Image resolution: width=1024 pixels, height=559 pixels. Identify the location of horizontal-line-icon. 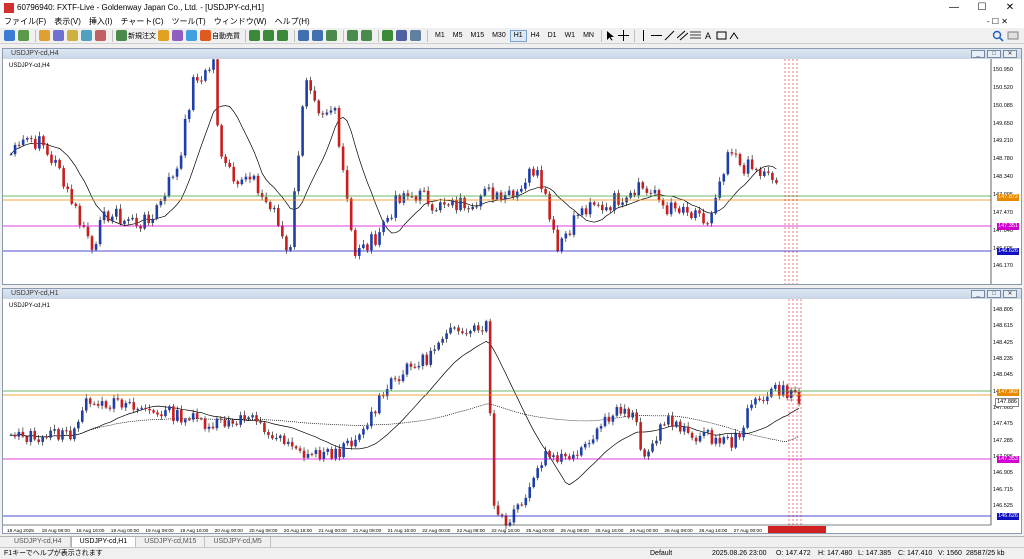
(656, 35).